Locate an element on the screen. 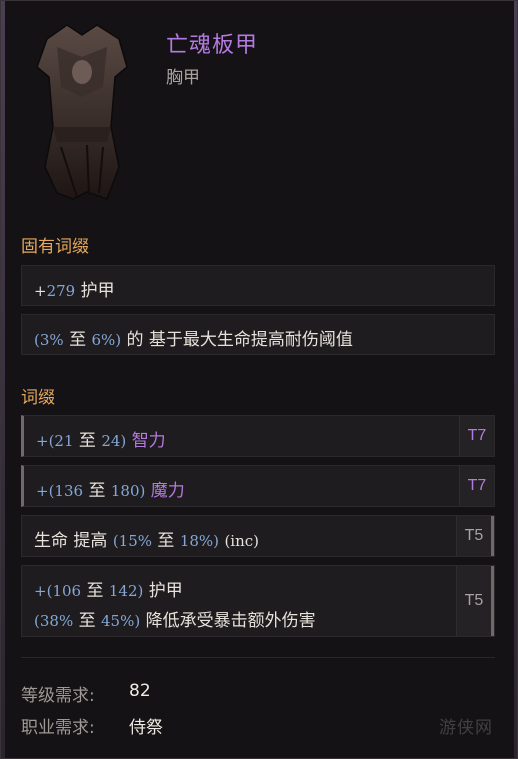 This screenshot has width=518, height=759. range-min: 21 is located at coordinates (64, 441).